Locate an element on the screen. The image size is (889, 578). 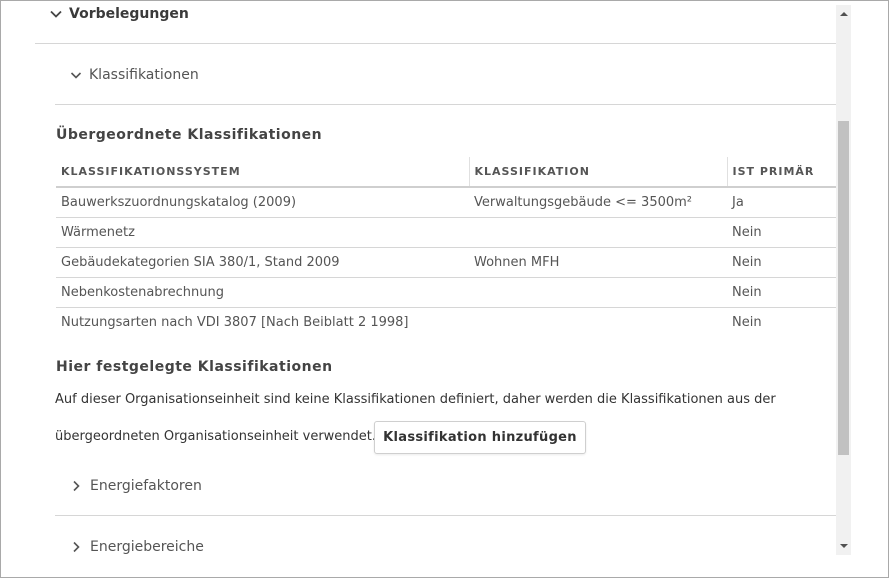
cell-classification: Verwaltungsgebäude <= 3500m² is located at coordinates (598, 202).